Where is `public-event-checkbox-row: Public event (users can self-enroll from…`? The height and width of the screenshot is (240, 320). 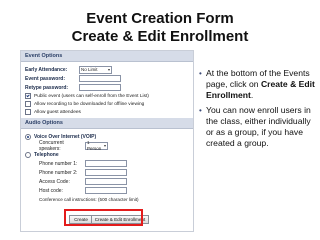 public-event-checkbox-row: Public event (users can self-enroll from… is located at coordinates (107, 96).